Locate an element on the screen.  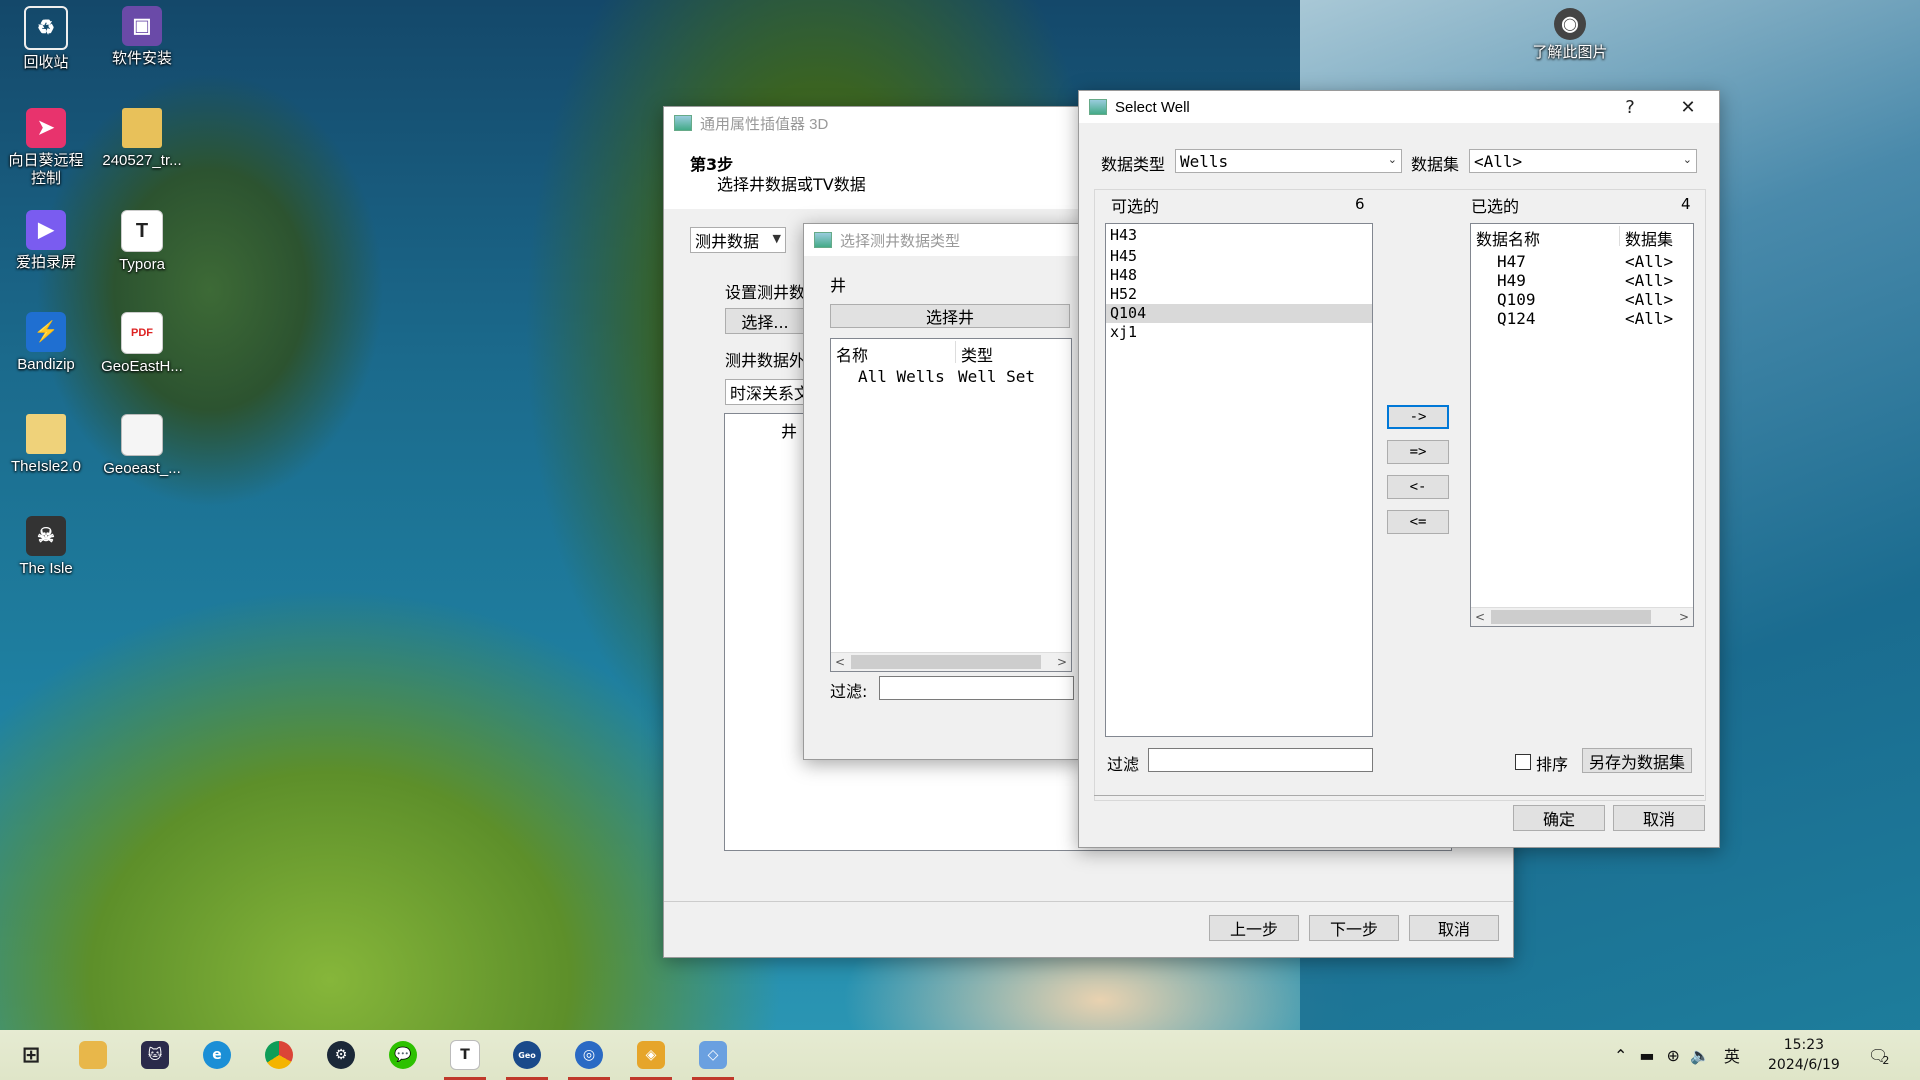
data-type-combo: 测井数据 ▼ is located at coordinates (738, 240).